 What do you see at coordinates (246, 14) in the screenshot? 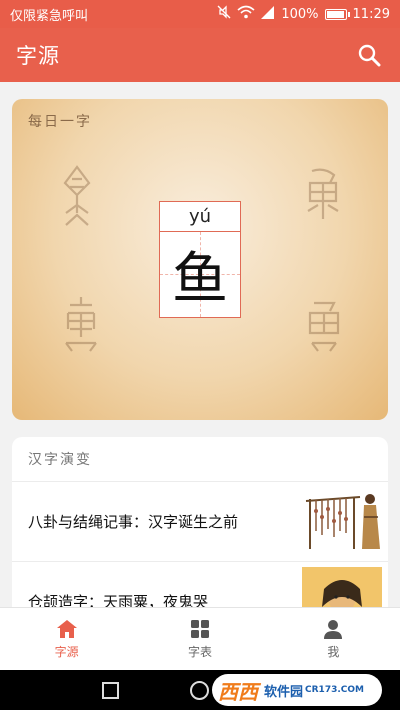
I see `wifi-icon` at bounding box center [246, 14].